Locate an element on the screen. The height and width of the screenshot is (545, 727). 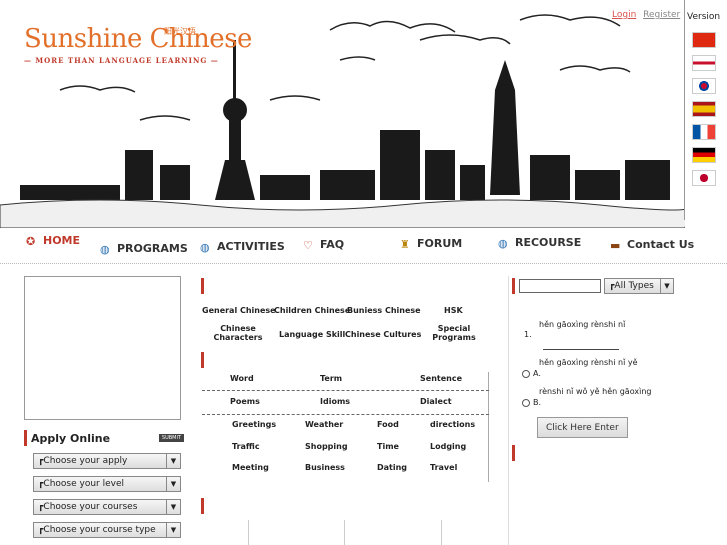
topic-link: directions is located at coordinates (452, 424).